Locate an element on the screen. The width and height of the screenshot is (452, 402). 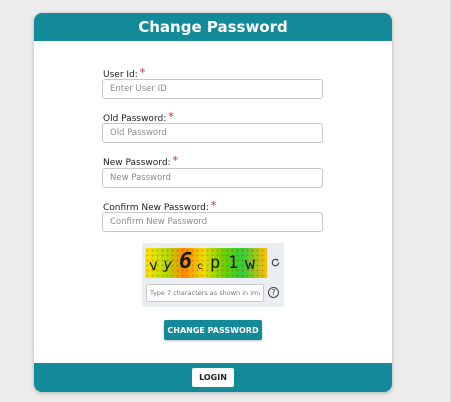
new-password-label: New Password: * is located at coordinates (141, 161).